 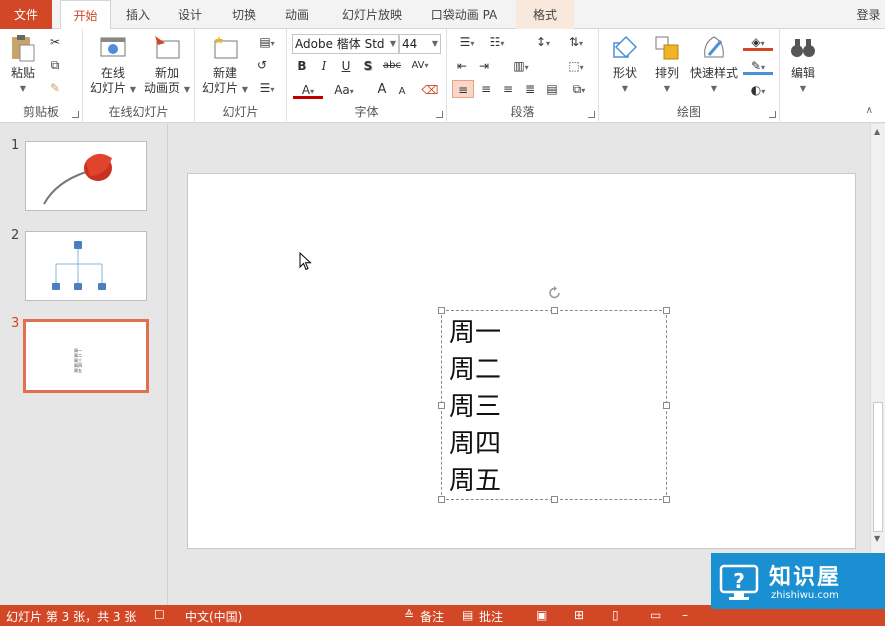 I want to click on editing-button: 编辑 ▼, so click(x=803, y=64).